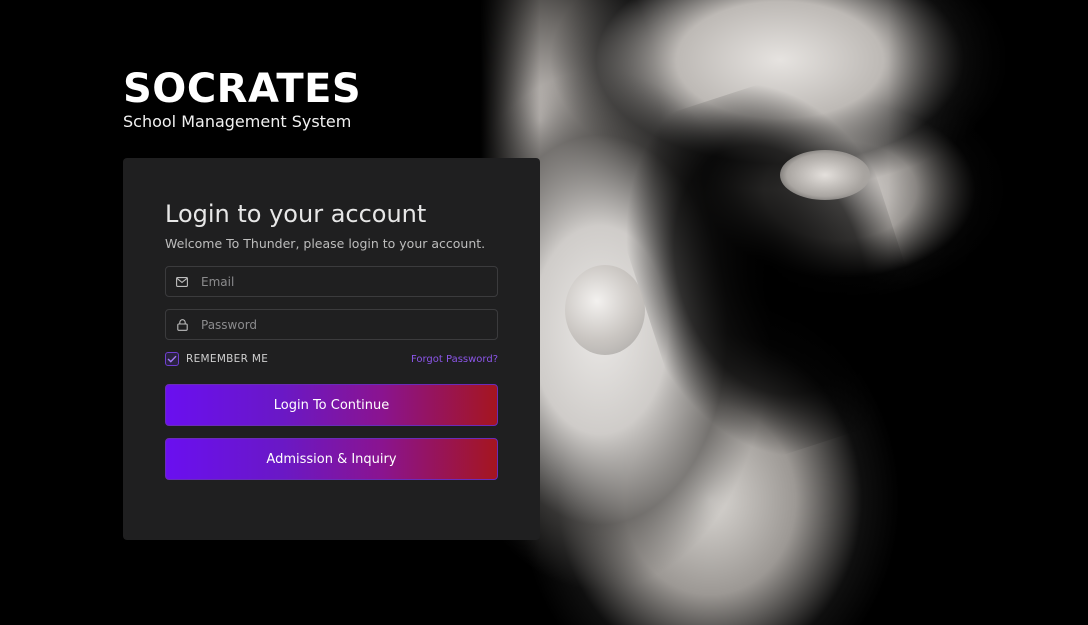 The height and width of the screenshot is (625, 1088). What do you see at coordinates (331, 359) in the screenshot?
I see `options-row: REMEMBER ME Forgot Password?` at bounding box center [331, 359].